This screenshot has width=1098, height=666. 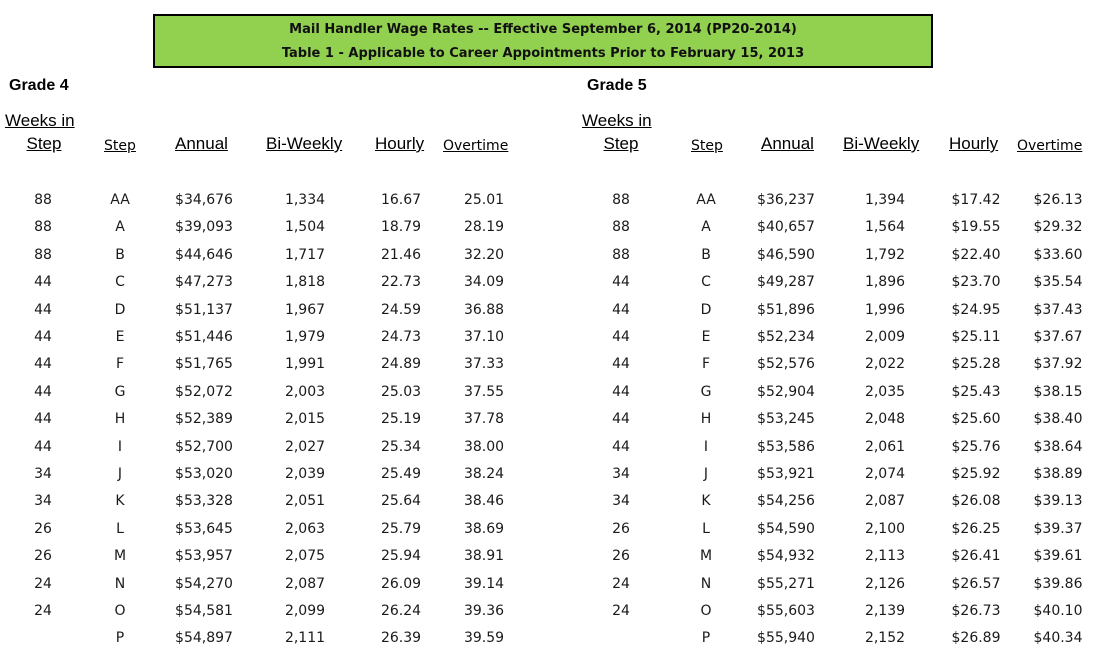 What do you see at coordinates (484, 227) in the screenshot?
I see `grade-4-cell-overtime: 28.19` at bounding box center [484, 227].